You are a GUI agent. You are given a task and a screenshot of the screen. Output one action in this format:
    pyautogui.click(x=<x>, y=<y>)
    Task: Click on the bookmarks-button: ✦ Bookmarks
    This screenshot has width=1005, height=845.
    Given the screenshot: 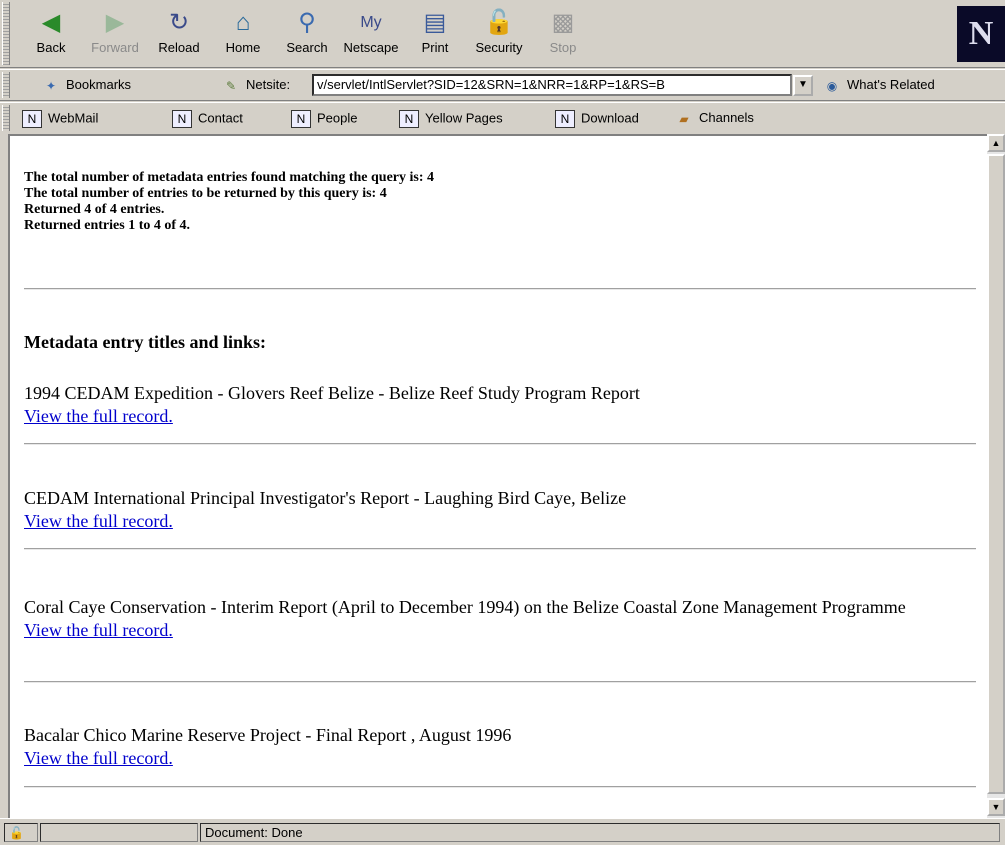 What is the action you would take?
    pyautogui.click(x=86, y=85)
    